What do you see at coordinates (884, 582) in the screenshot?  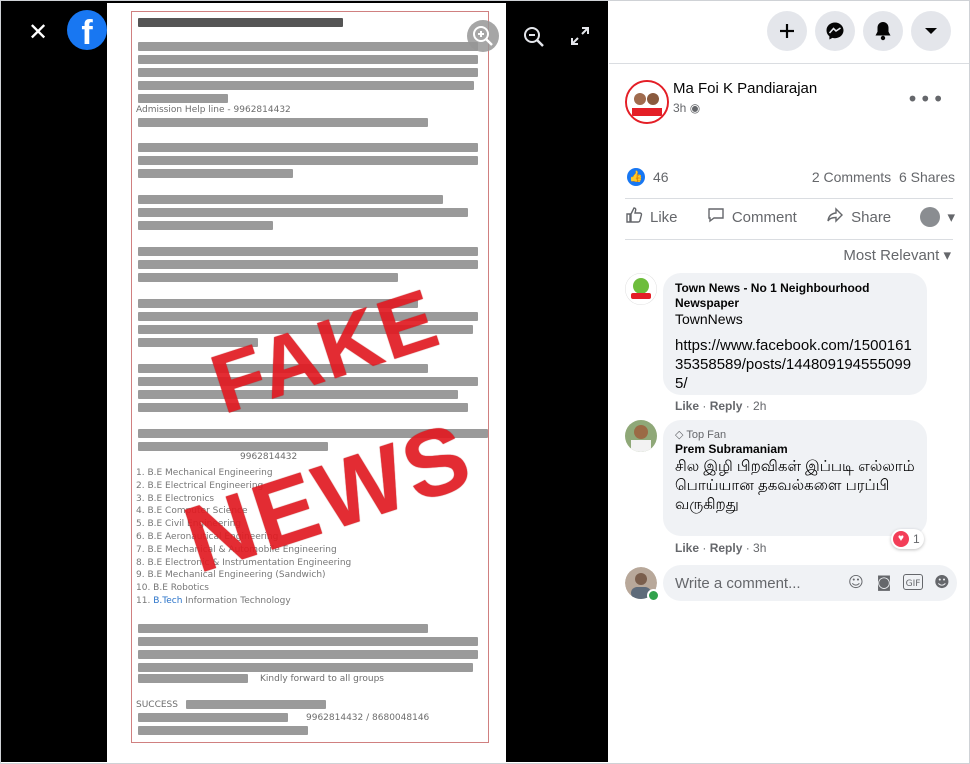 I see `camera-icon: ◙` at bounding box center [884, 582].